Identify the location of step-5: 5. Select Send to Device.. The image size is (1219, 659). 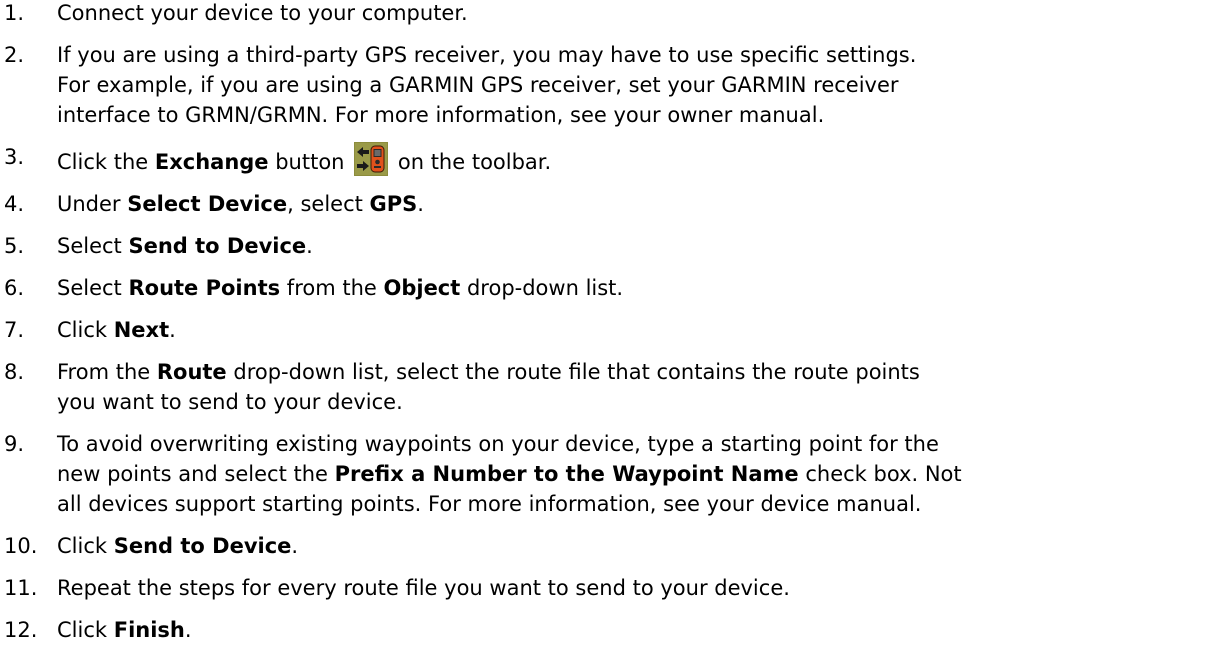
(609, 246).